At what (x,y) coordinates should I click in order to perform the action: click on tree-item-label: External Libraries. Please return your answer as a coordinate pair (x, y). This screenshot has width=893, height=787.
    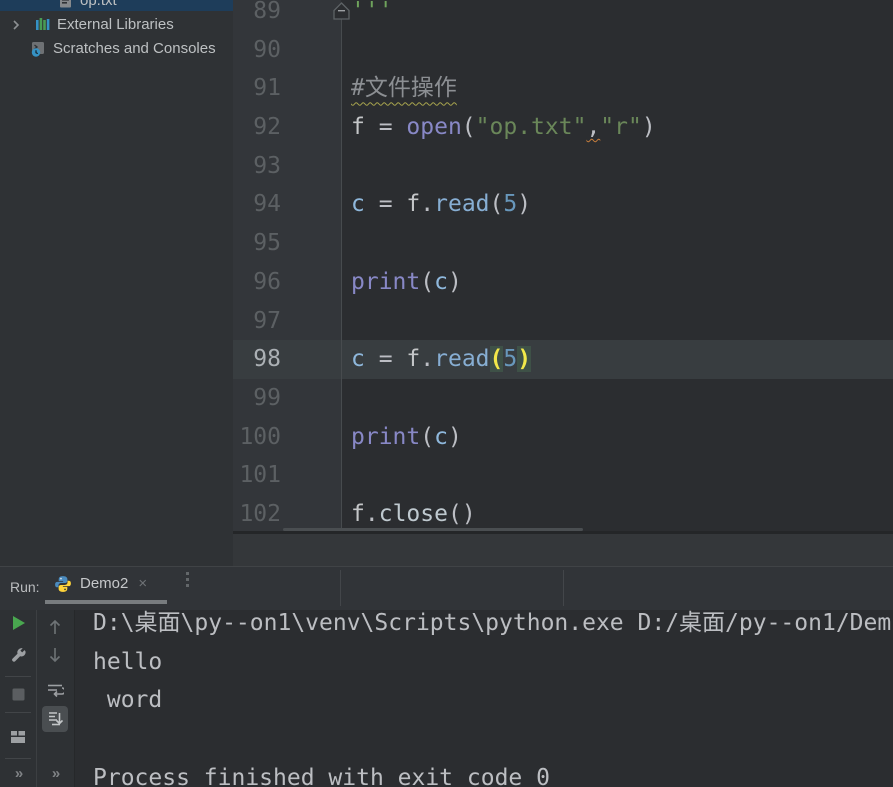
    Looking at the image, I should click on (115, 24).